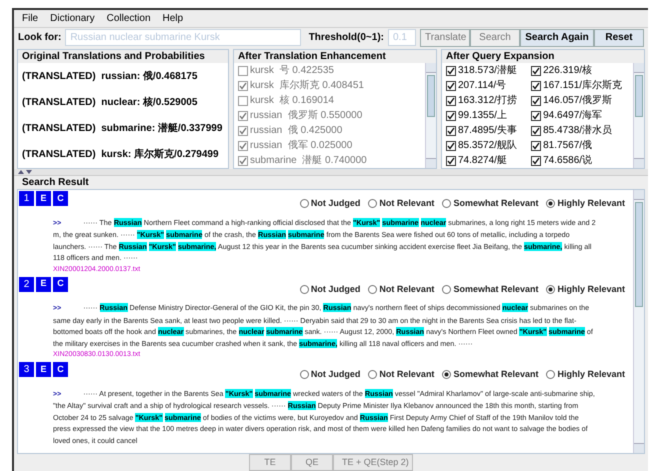  What do you see at coordinates (292, 101) in the screenshot?
I see `checkbox-label: kursk 核 0.169014` at bounding box center [292, 101].